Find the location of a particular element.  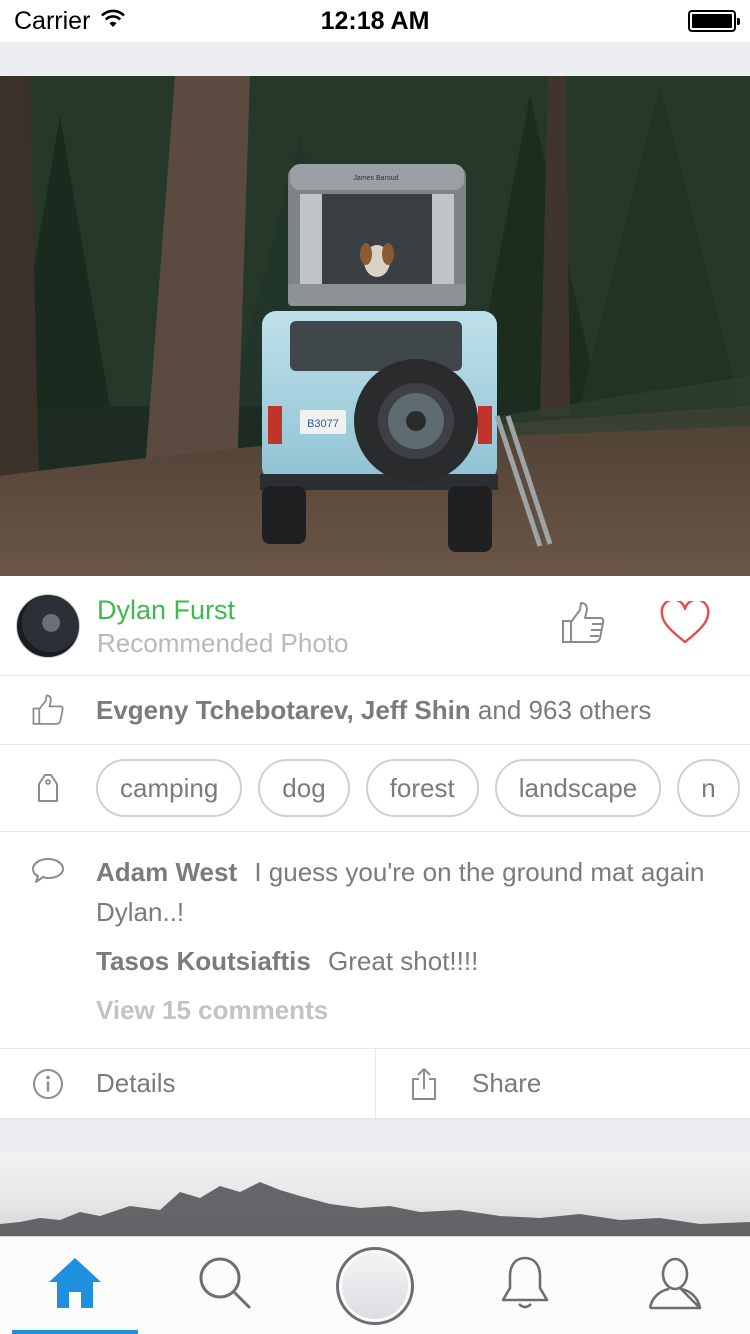

author-text: Dylan Furst Recommended Photo is located at coordinates (222, 626).